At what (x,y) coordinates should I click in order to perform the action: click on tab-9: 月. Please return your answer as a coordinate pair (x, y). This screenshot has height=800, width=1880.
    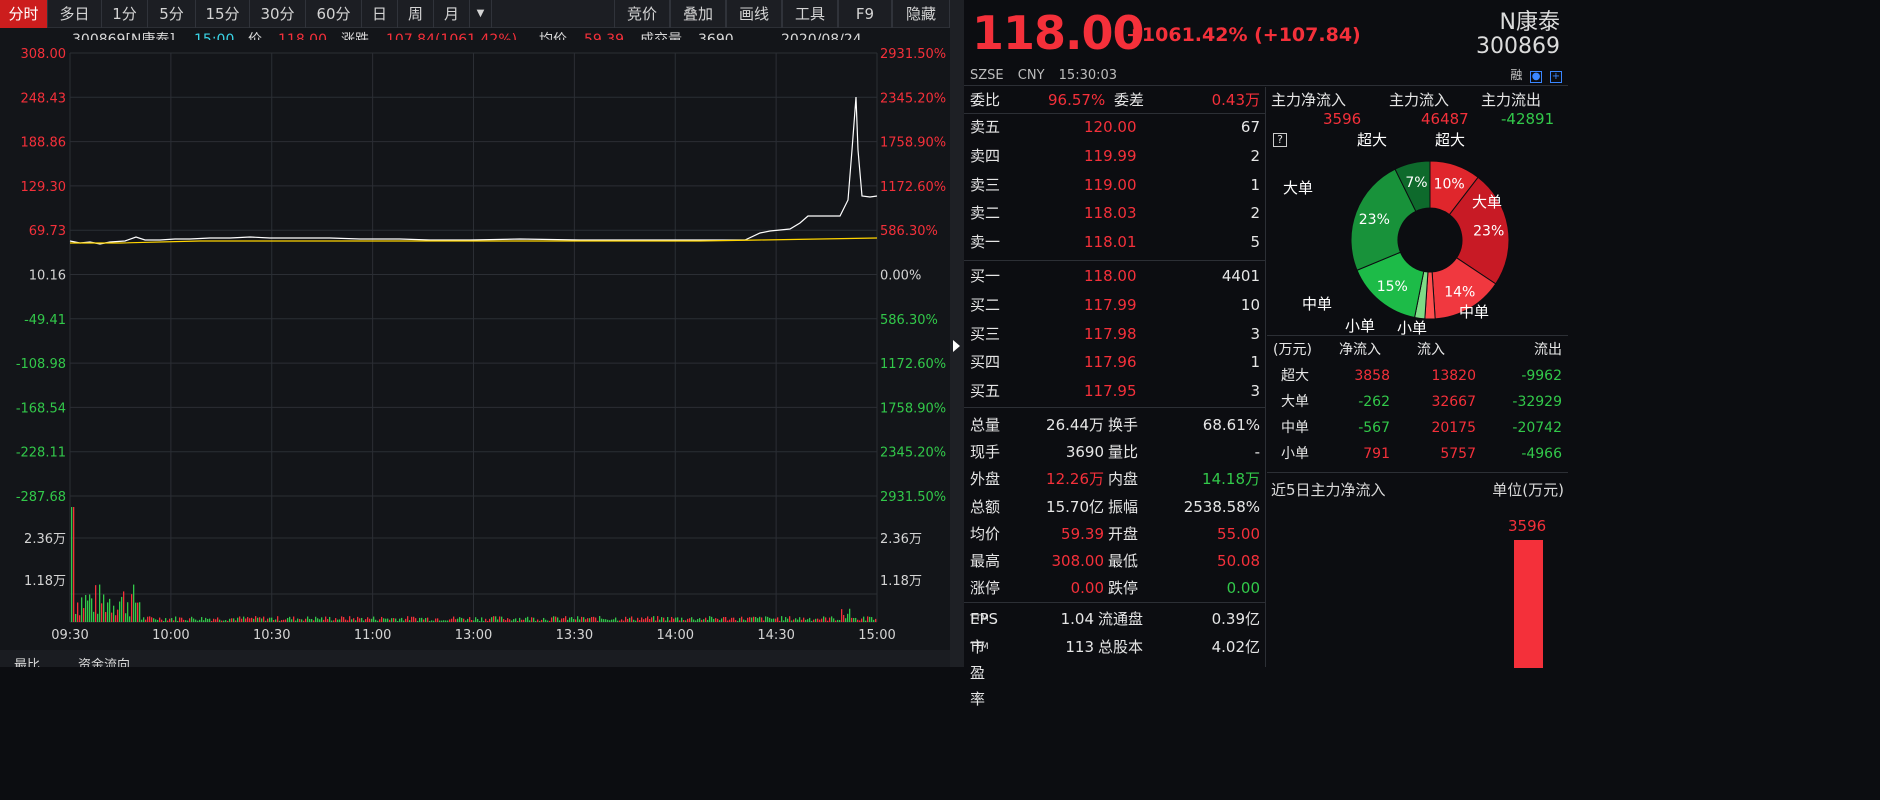
    Looking at the image, I should click on (452, 14).